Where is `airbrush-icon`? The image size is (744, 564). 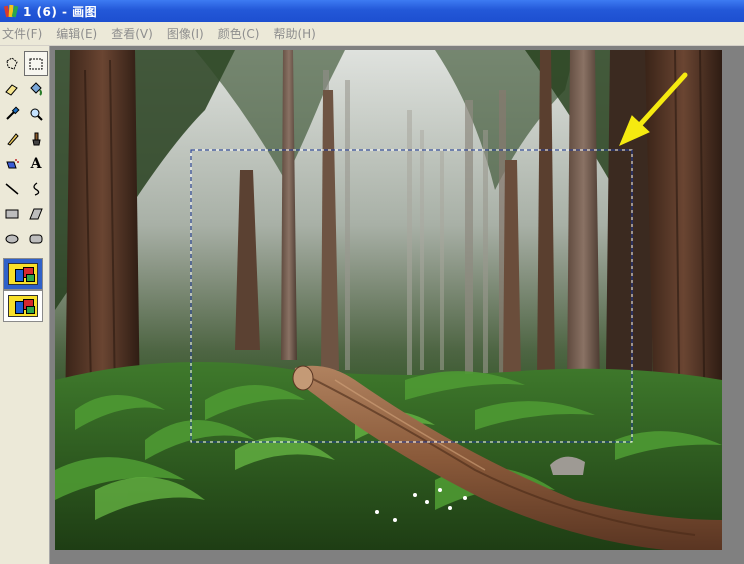
airbrush-icon is located at coordinates (12, 163).